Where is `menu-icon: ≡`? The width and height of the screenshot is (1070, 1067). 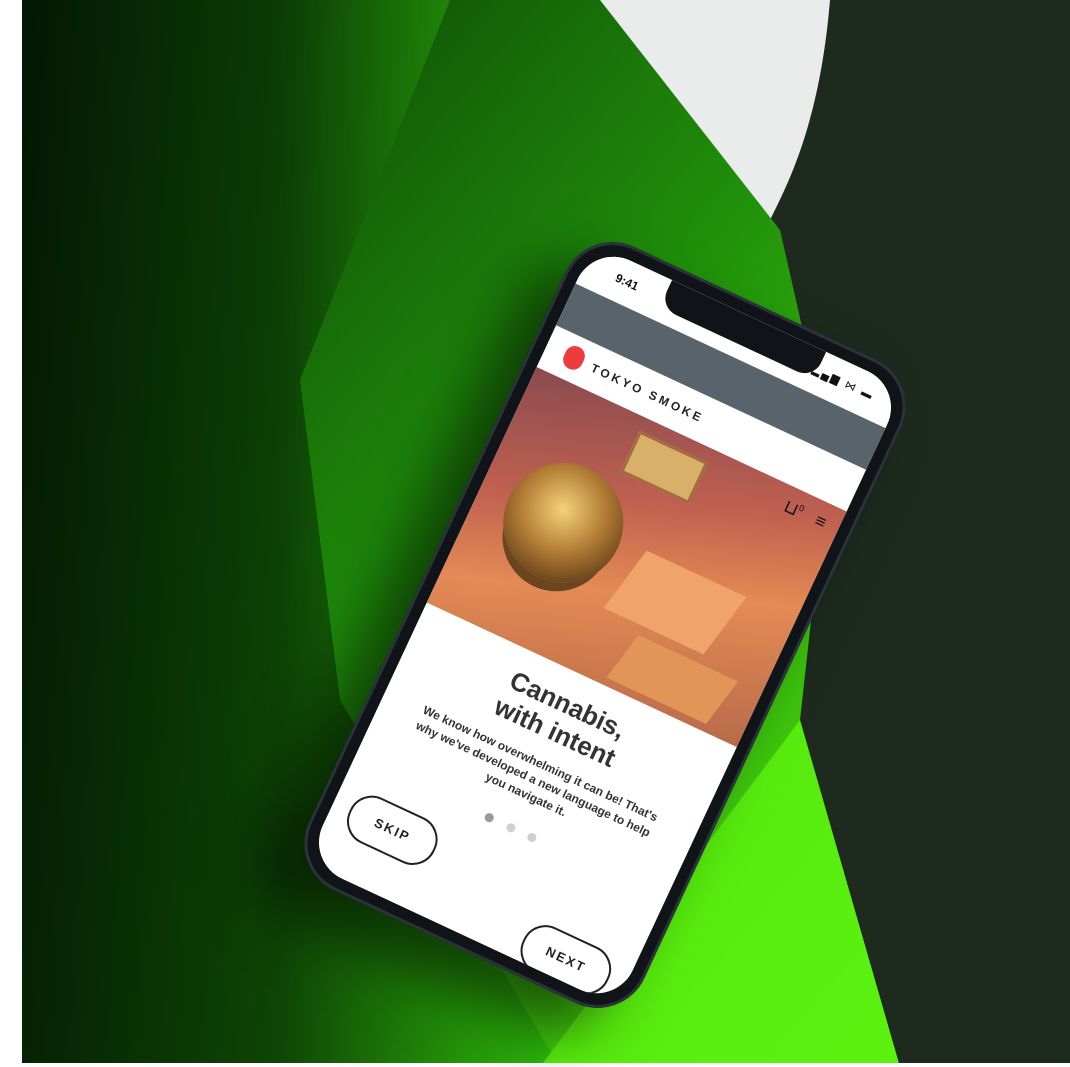 menu-icon: ≡ is located at coordinates (821, 521).